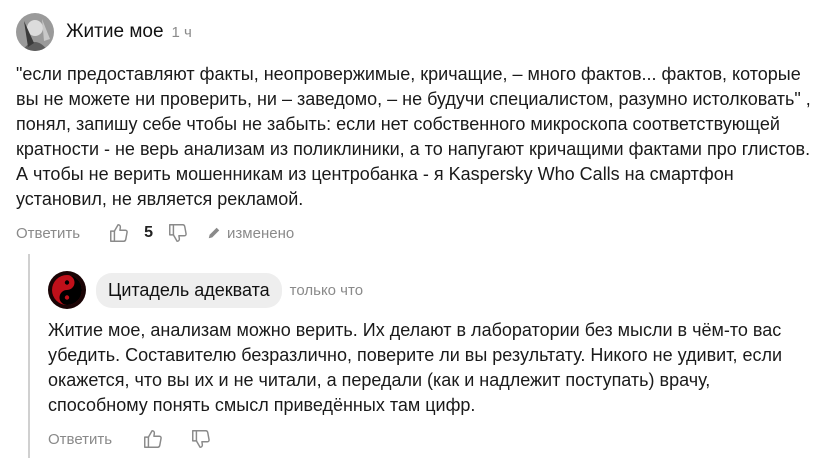  Describe the element at coordinates (428, 290) in the screenshot. I see `reply-header: Цитадель адеквата только что` at that location.